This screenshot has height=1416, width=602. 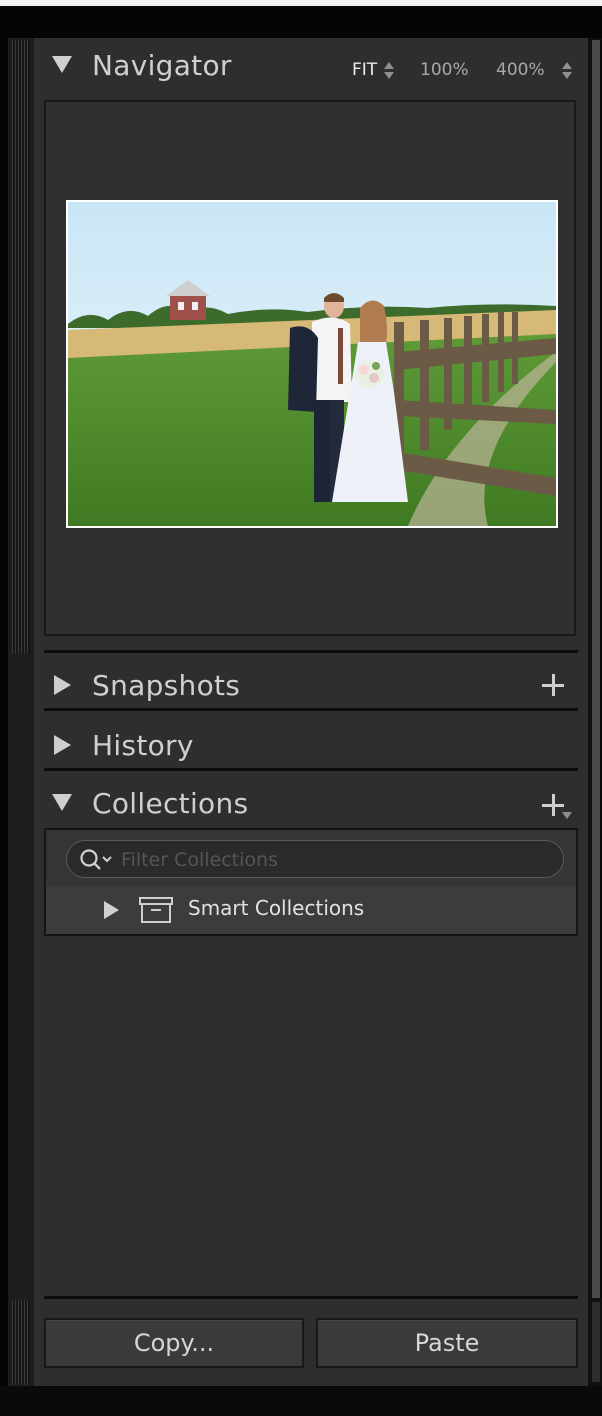 I want to click on history-title: History, so click(x=143, y=745).